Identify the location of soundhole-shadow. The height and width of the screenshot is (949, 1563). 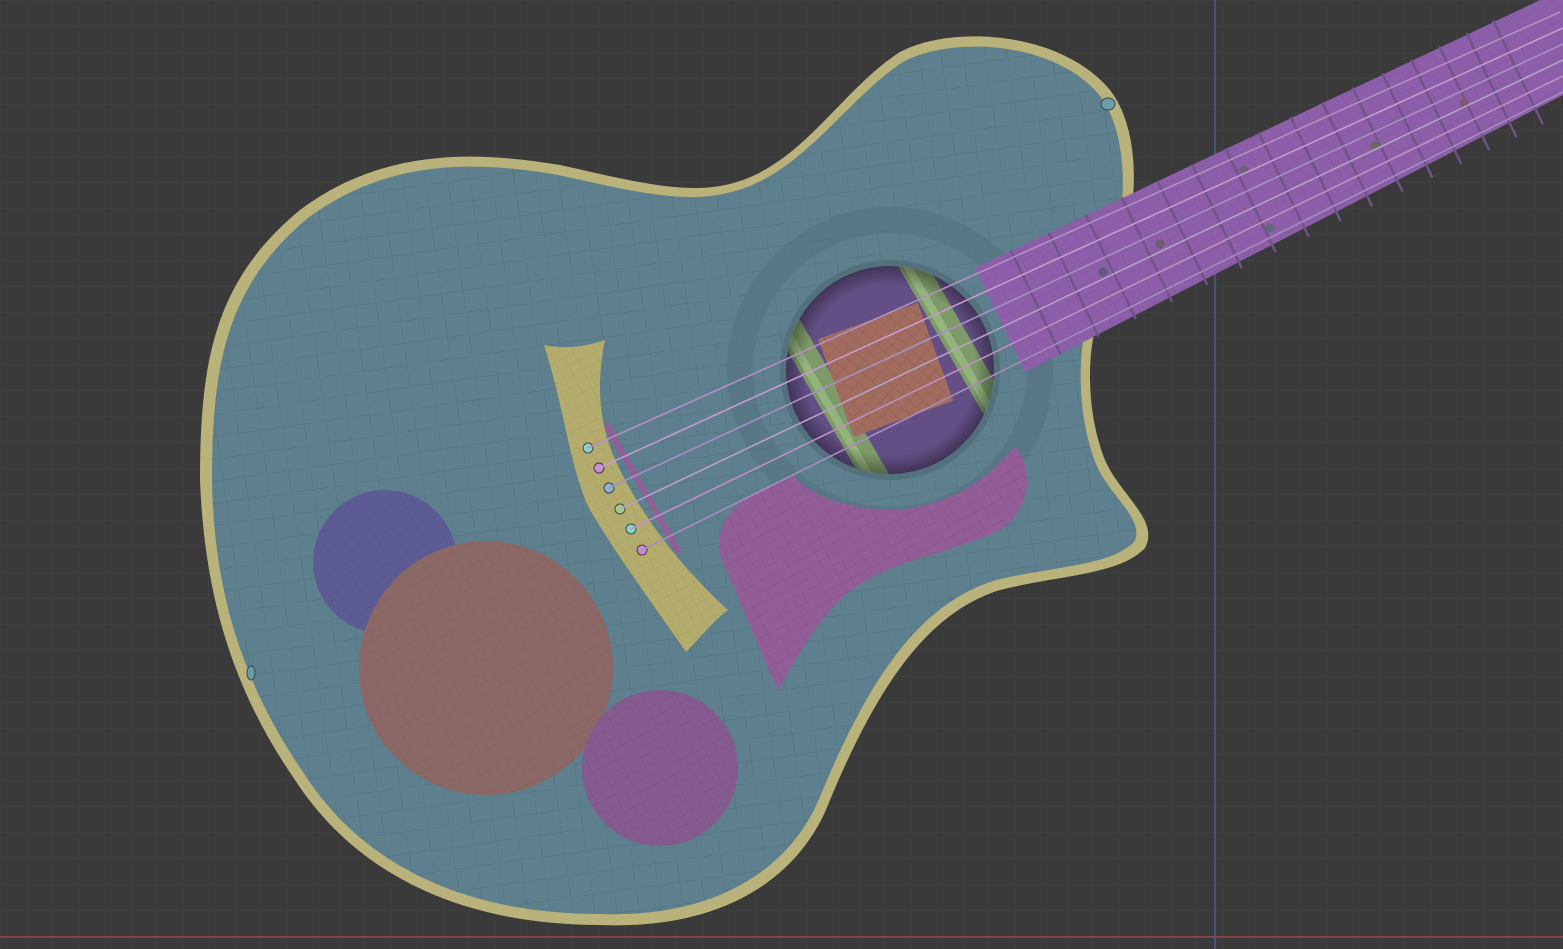
(890, 370).